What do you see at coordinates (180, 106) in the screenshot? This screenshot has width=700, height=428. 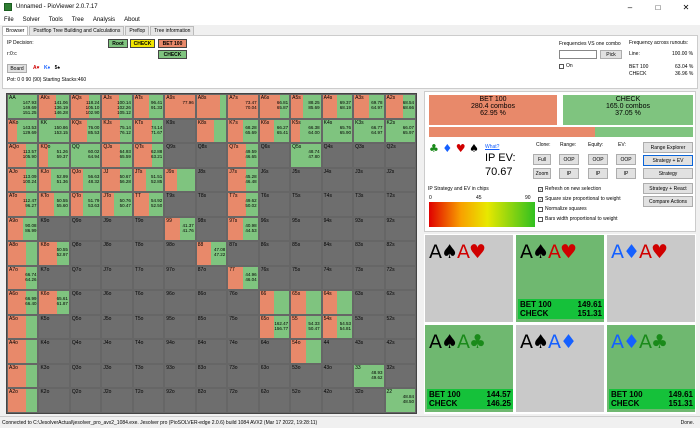 I see `hand-cell-A9s: A9s 77.96` at bounding box center [180, 106].